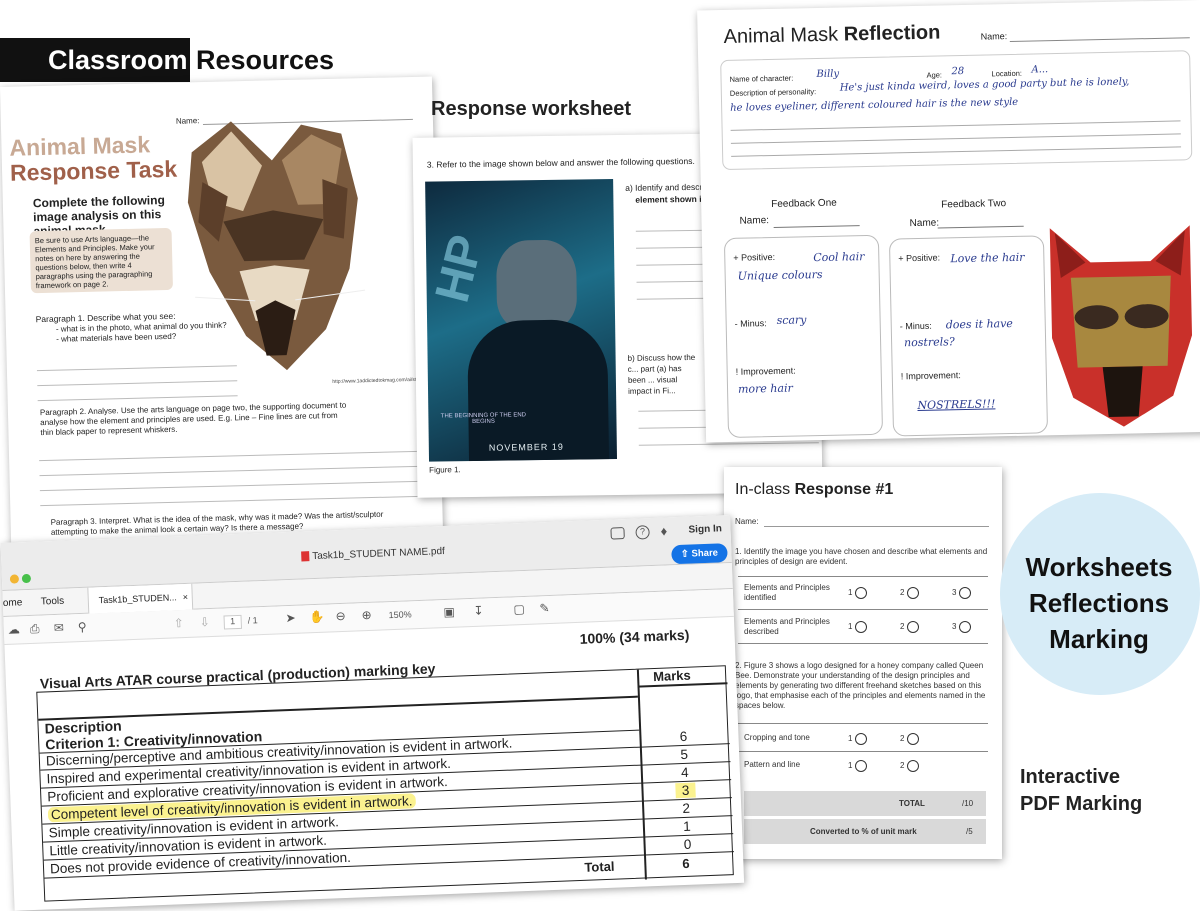 This screenshot has height=911, width=1200. I want to click on tab-tools: Tools, so click(53, 602).